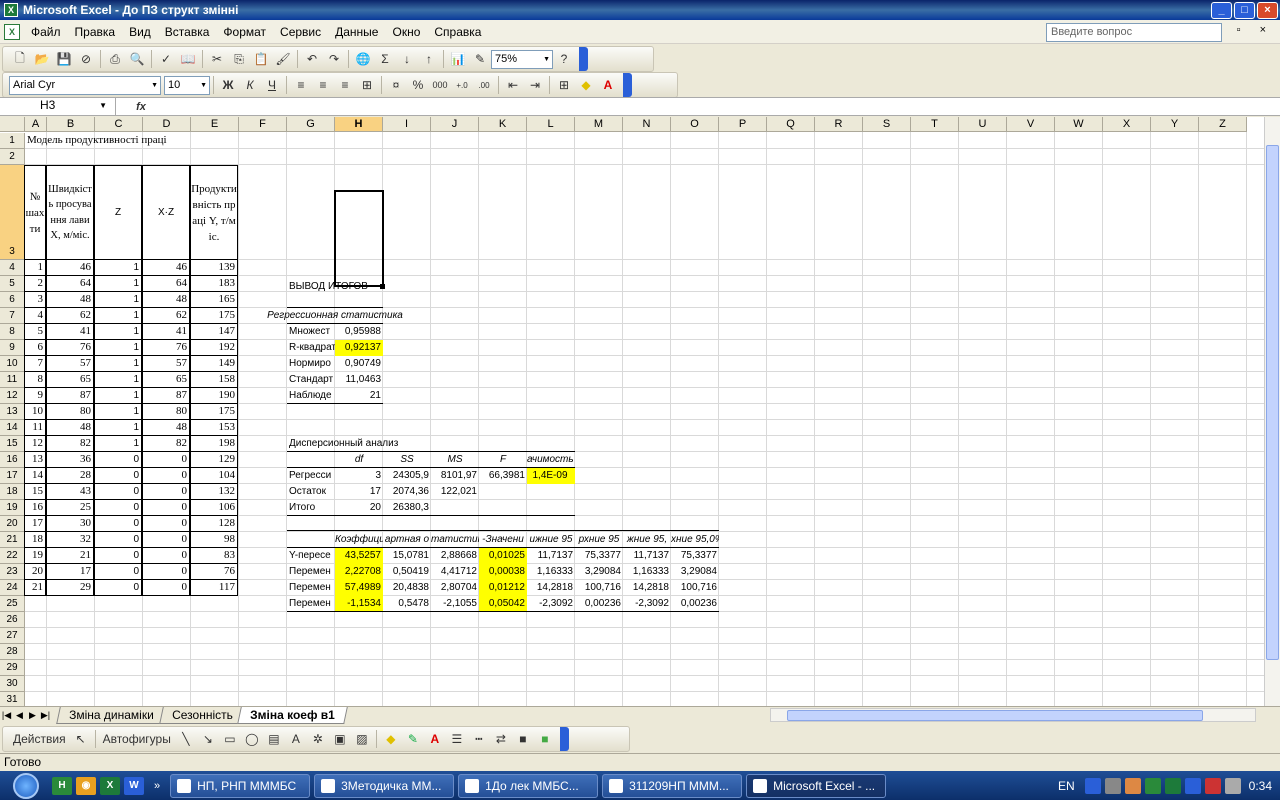 This screenshot has width=1280, height=800. I want to click on anova-header: df, so click(359, 460).